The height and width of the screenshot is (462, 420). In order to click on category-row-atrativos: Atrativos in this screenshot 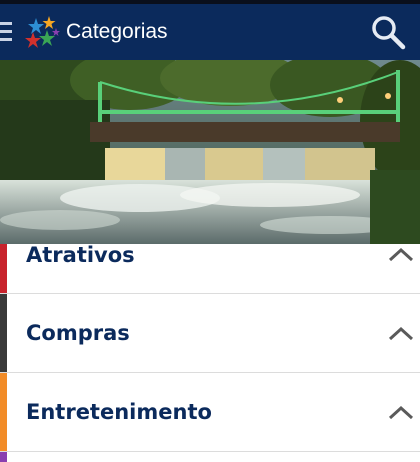, I will do `click(210, 269)`.